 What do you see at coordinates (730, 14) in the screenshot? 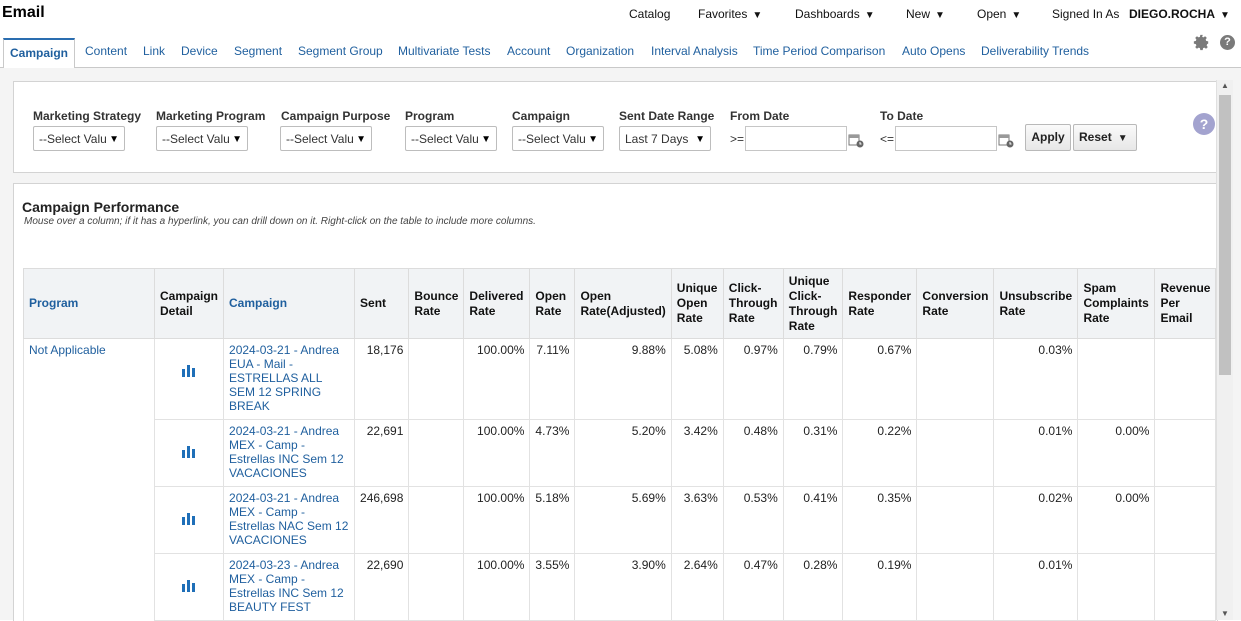
I see `favorites-menu: Favorites ▼` at bounding box center [730, 14].